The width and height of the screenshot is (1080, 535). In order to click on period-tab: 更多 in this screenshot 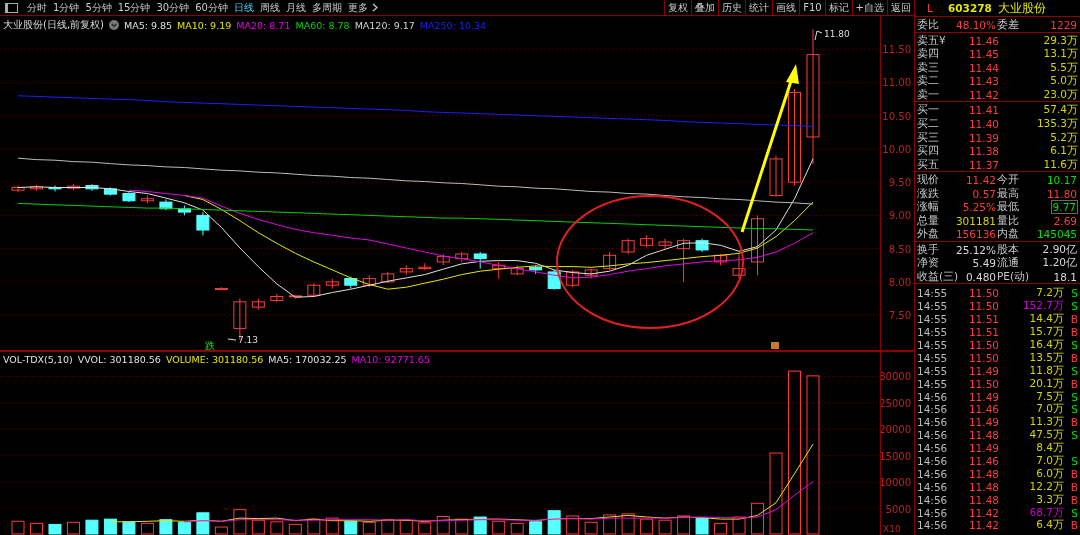, I will do `click(357, 7)`.